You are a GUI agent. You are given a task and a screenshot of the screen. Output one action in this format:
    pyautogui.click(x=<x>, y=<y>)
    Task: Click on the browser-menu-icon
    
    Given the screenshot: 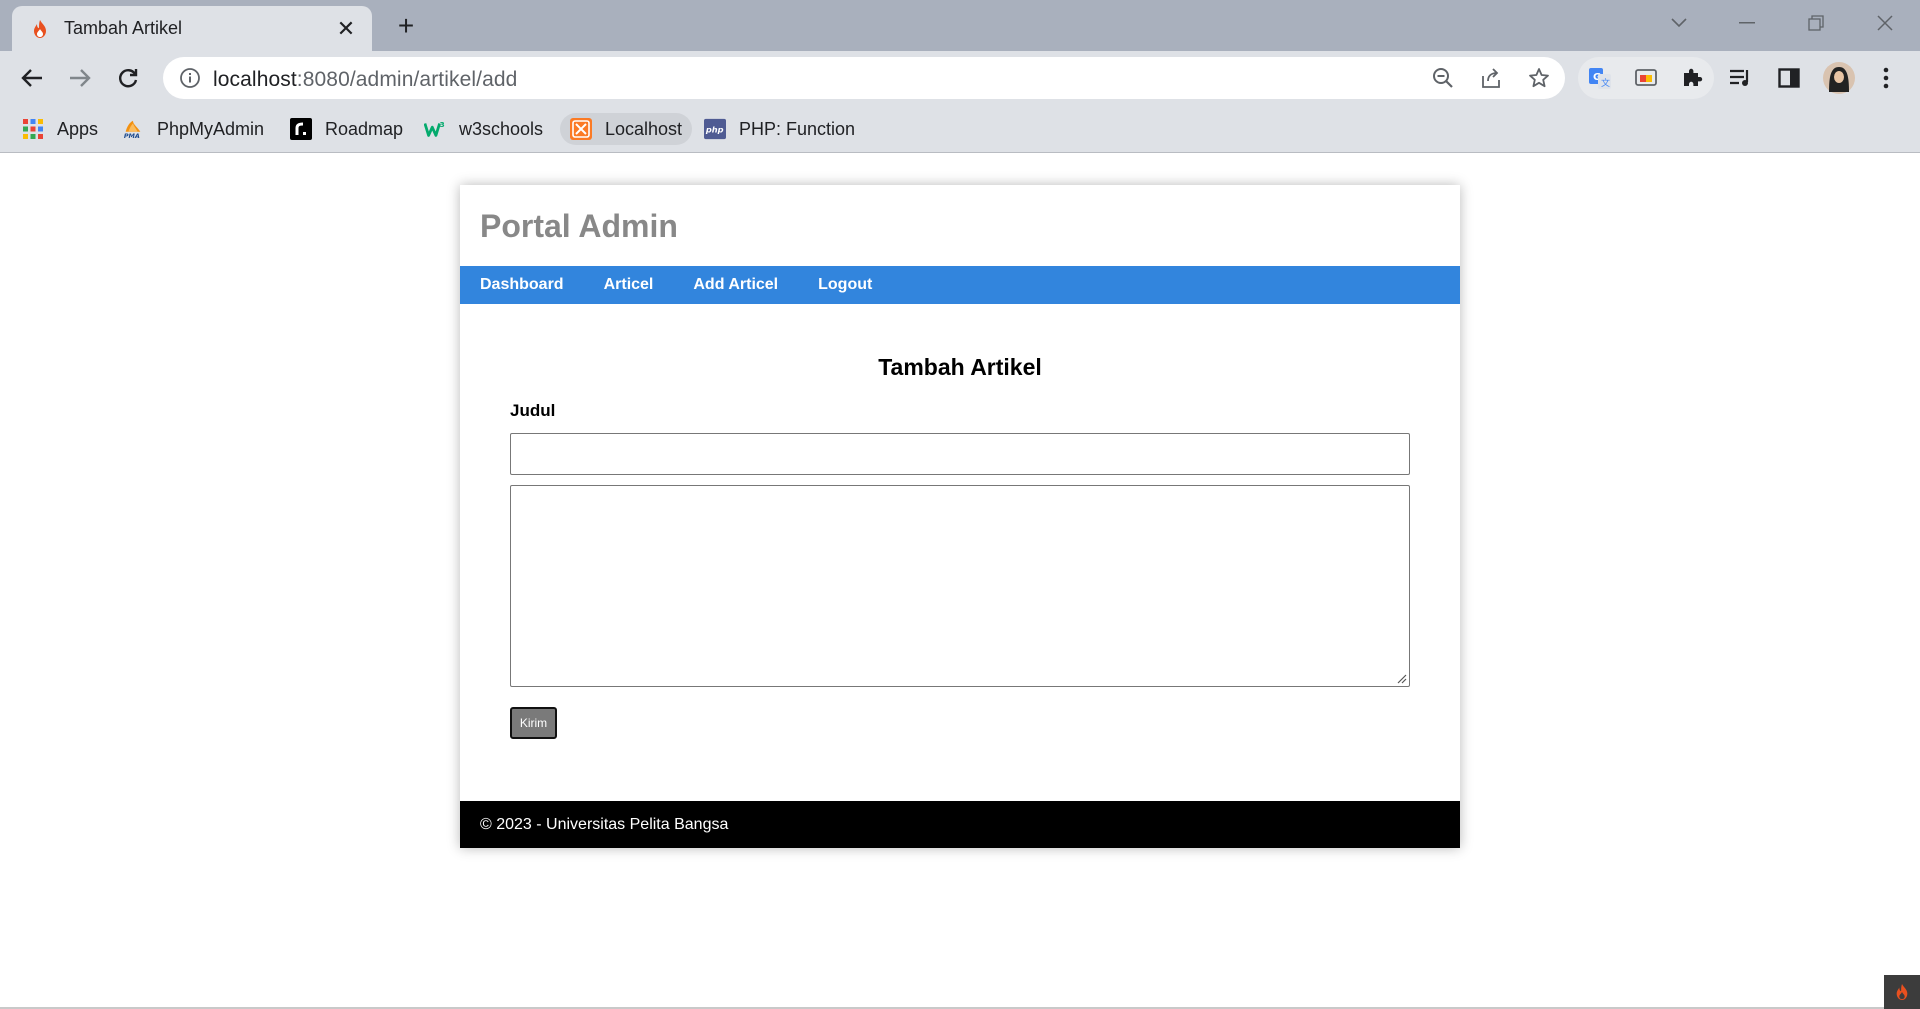 What is the action you would take?
    pyautogui.click(x=1886, y=78)
    